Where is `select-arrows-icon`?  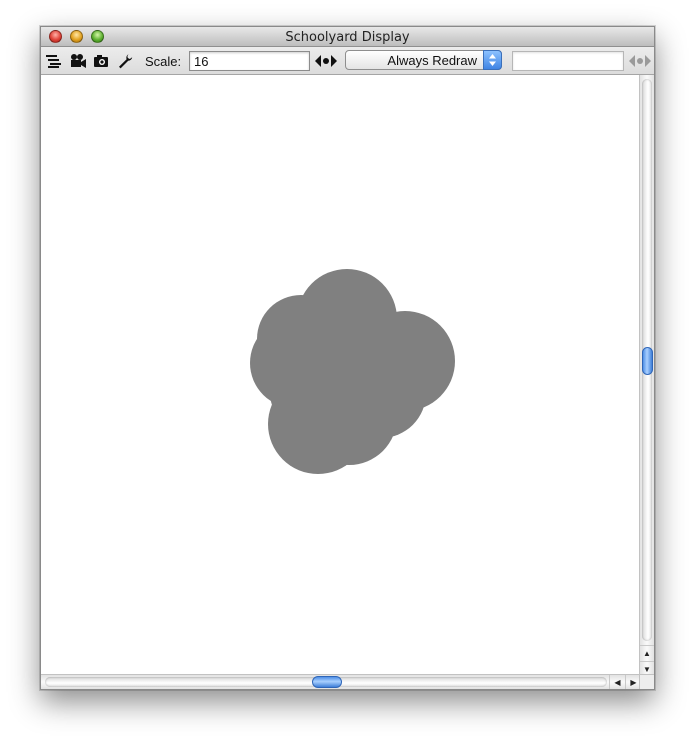
select-arrows-icon is located at coordinates (492, 60).